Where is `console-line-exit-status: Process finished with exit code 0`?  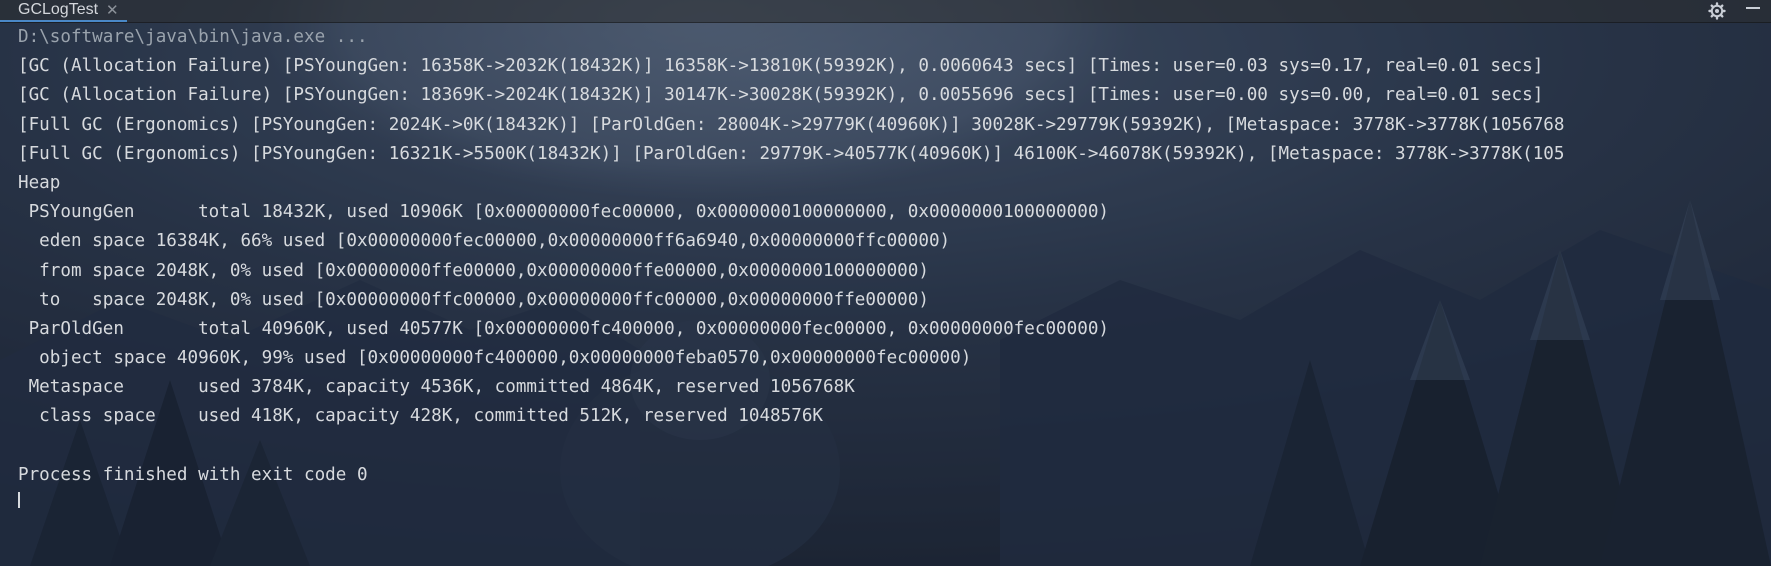 console-line-exit-status: Process finished with exit code 0 is located at coordinates (193, 475).